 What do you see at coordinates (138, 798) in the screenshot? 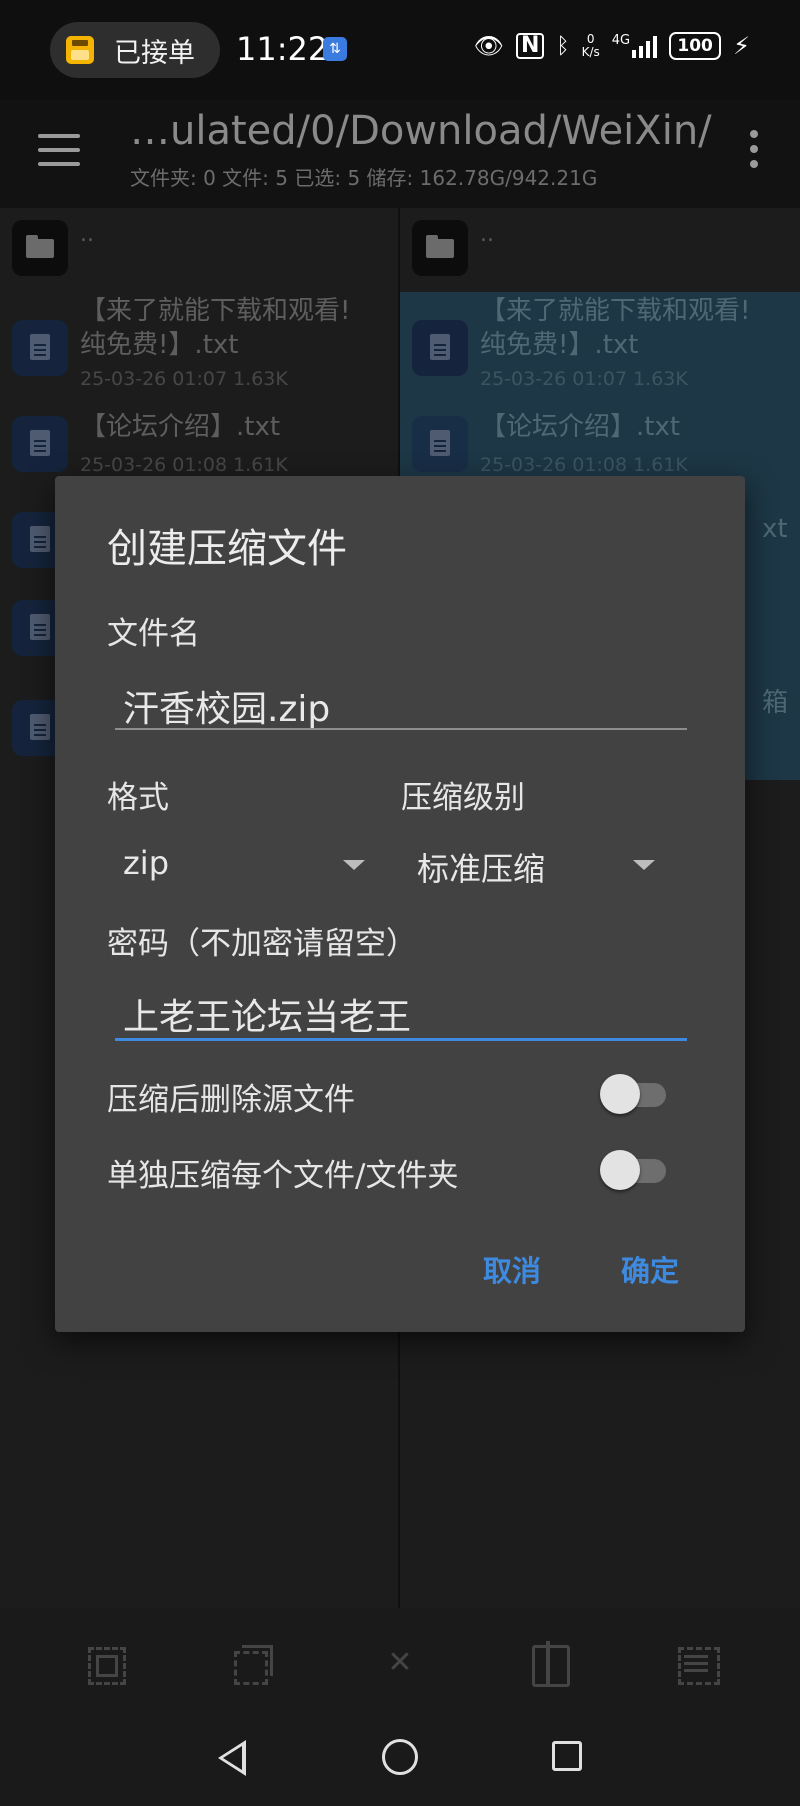
I see `format-label: 格式` at bounding box center [138, 798].